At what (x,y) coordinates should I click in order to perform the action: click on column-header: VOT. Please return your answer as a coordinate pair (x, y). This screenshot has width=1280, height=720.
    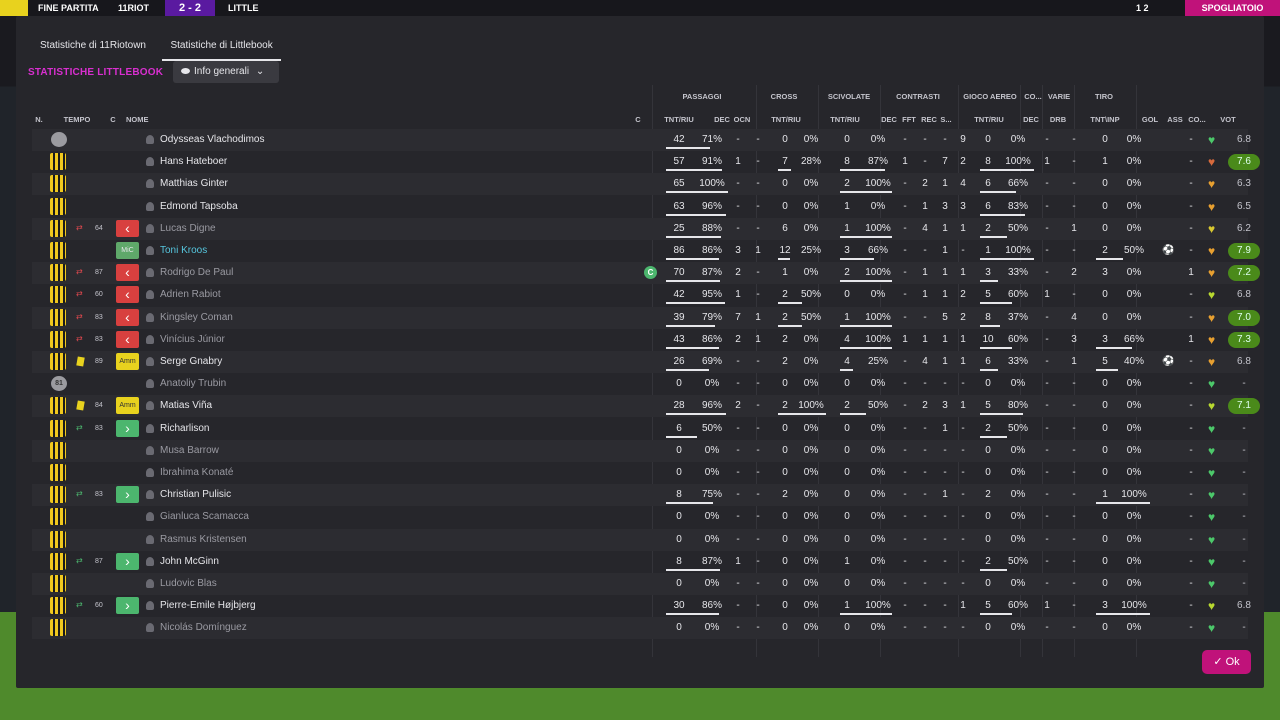
    Looking at the image, I should click on (1228, 119).